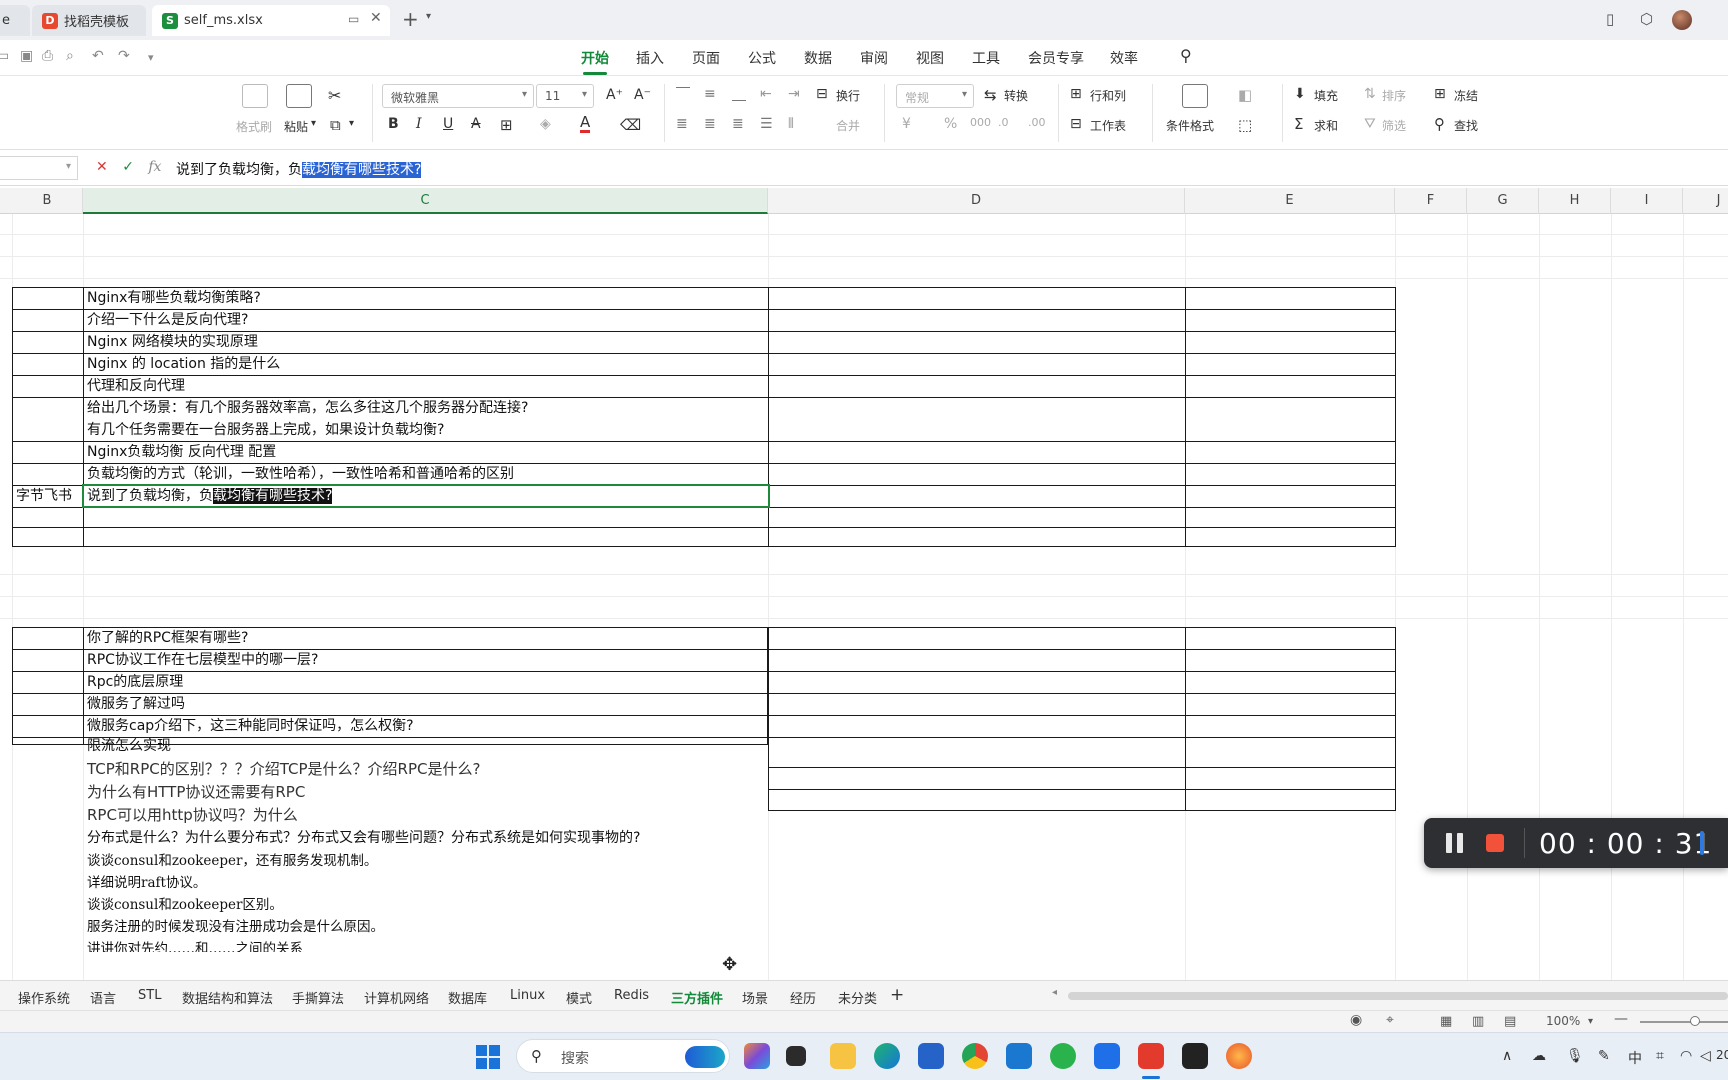 The image size is (1728, 1080). I want to click on active-cell-text: 说到了负载均衡，负载均衡有哪些技术?, so click(425, 496).